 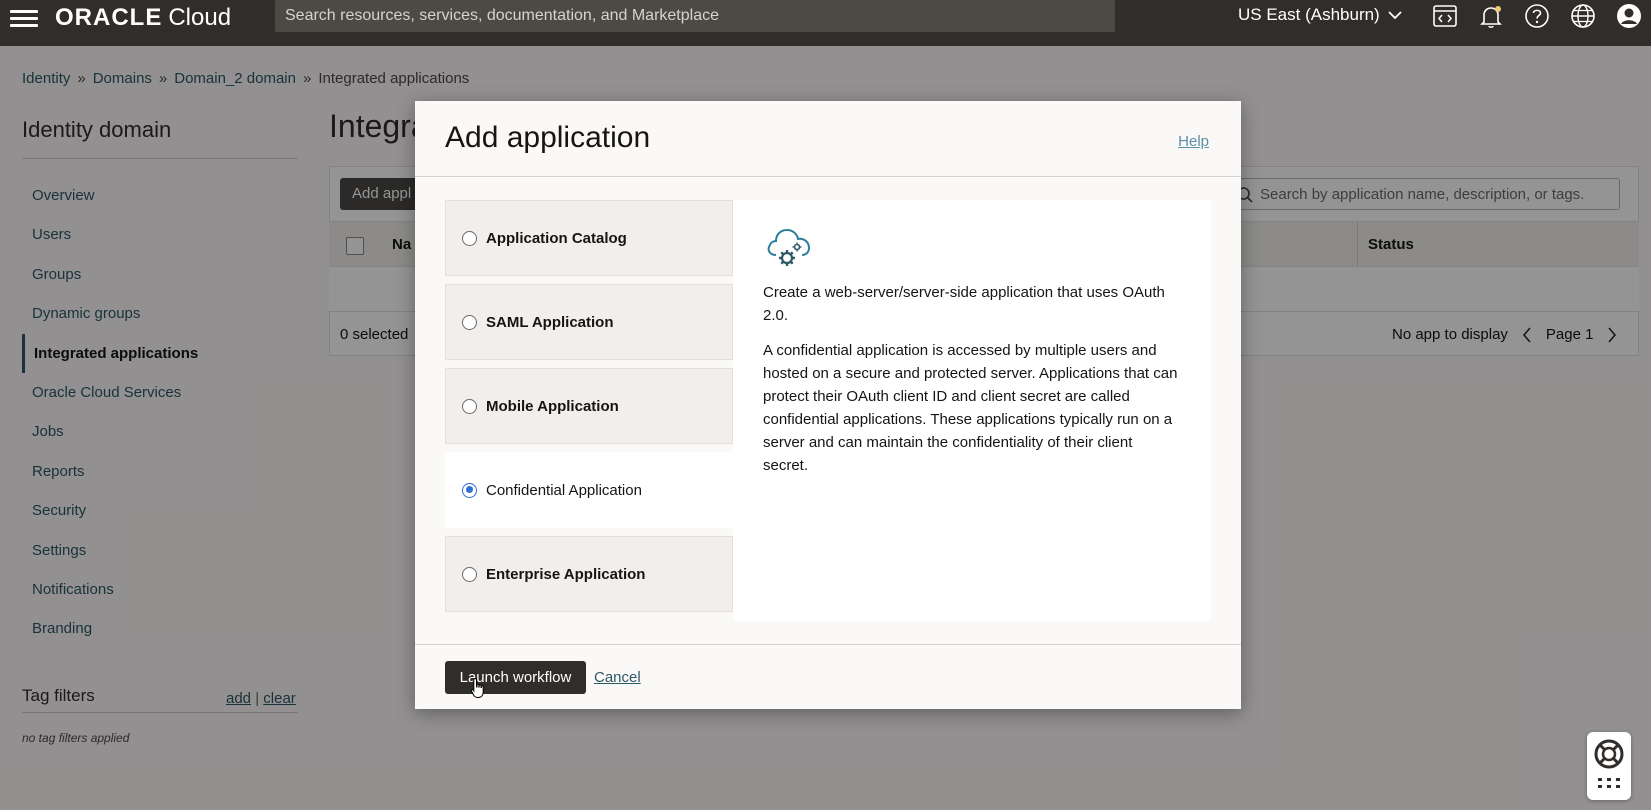 I want to click on launch-workflow-button: Launch workflow, so click(x=515, y=677).